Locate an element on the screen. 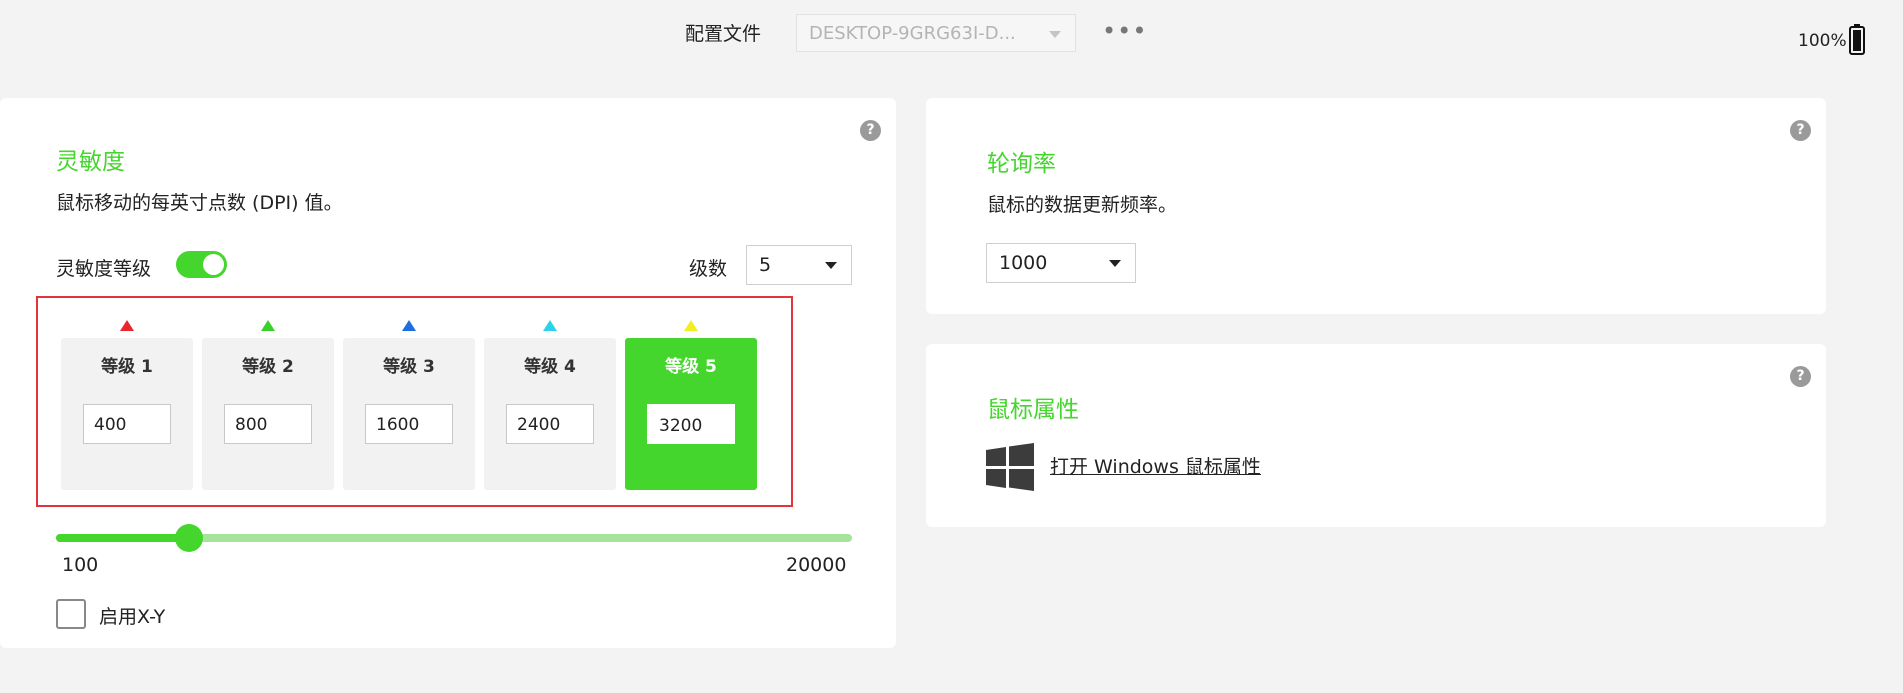  dpi-stage-5: 等级 5 3200 is located at coordinates (691, 414).